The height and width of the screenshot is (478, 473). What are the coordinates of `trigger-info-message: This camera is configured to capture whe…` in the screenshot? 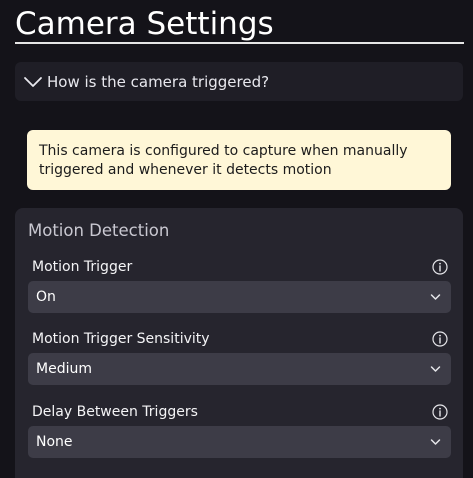 It's located at (239, 160).